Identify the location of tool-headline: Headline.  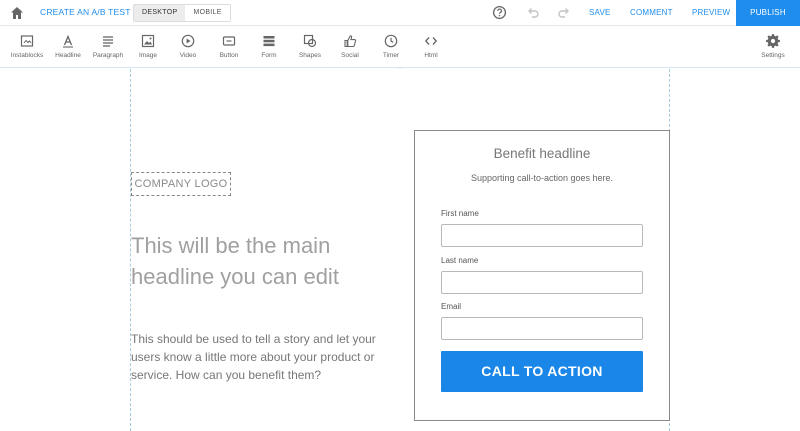
(68, 47).